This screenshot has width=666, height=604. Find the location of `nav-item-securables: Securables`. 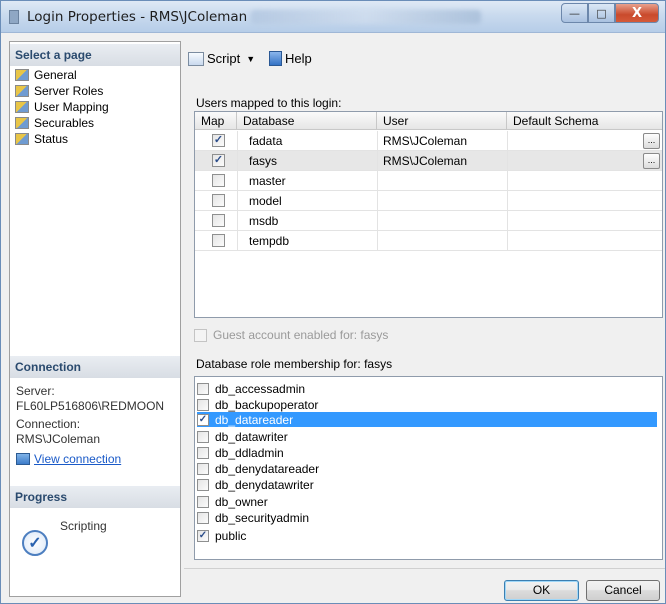

nav-item-securables: Securables is located at coordinates (54, 123).